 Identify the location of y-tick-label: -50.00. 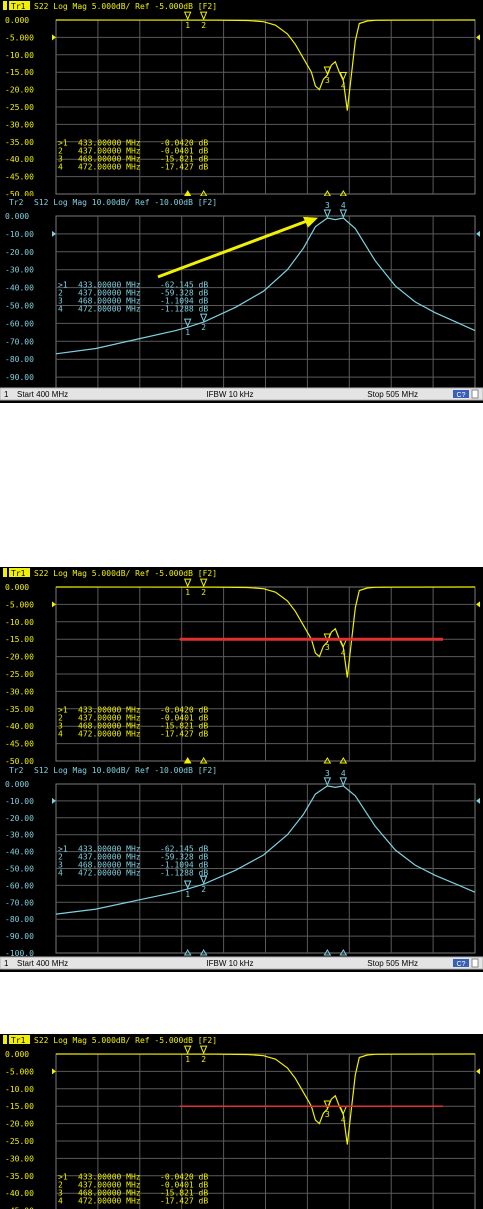
(19, 306).